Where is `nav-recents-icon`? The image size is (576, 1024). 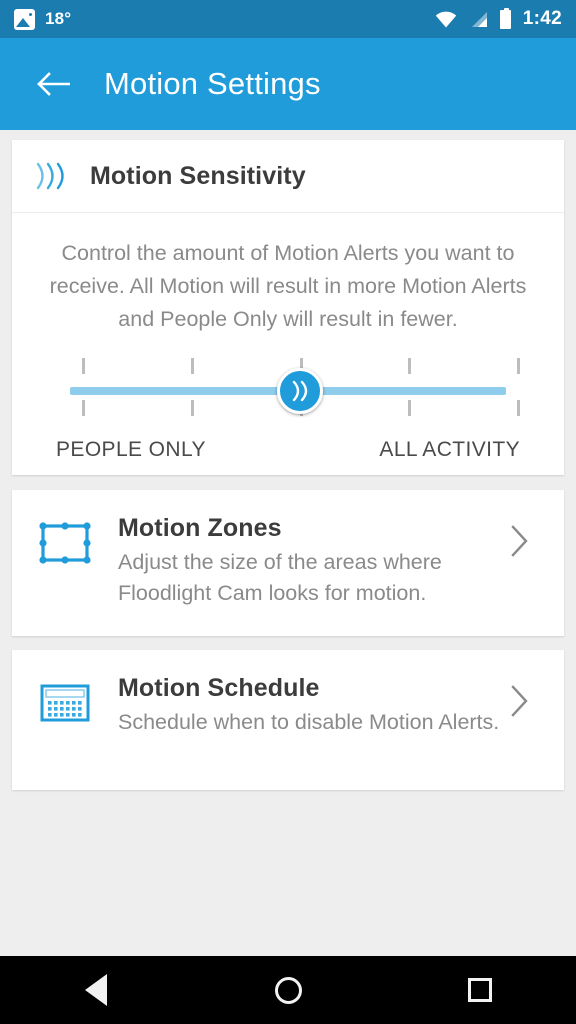
nav-recents-icon is located at coordinates (480, 990).